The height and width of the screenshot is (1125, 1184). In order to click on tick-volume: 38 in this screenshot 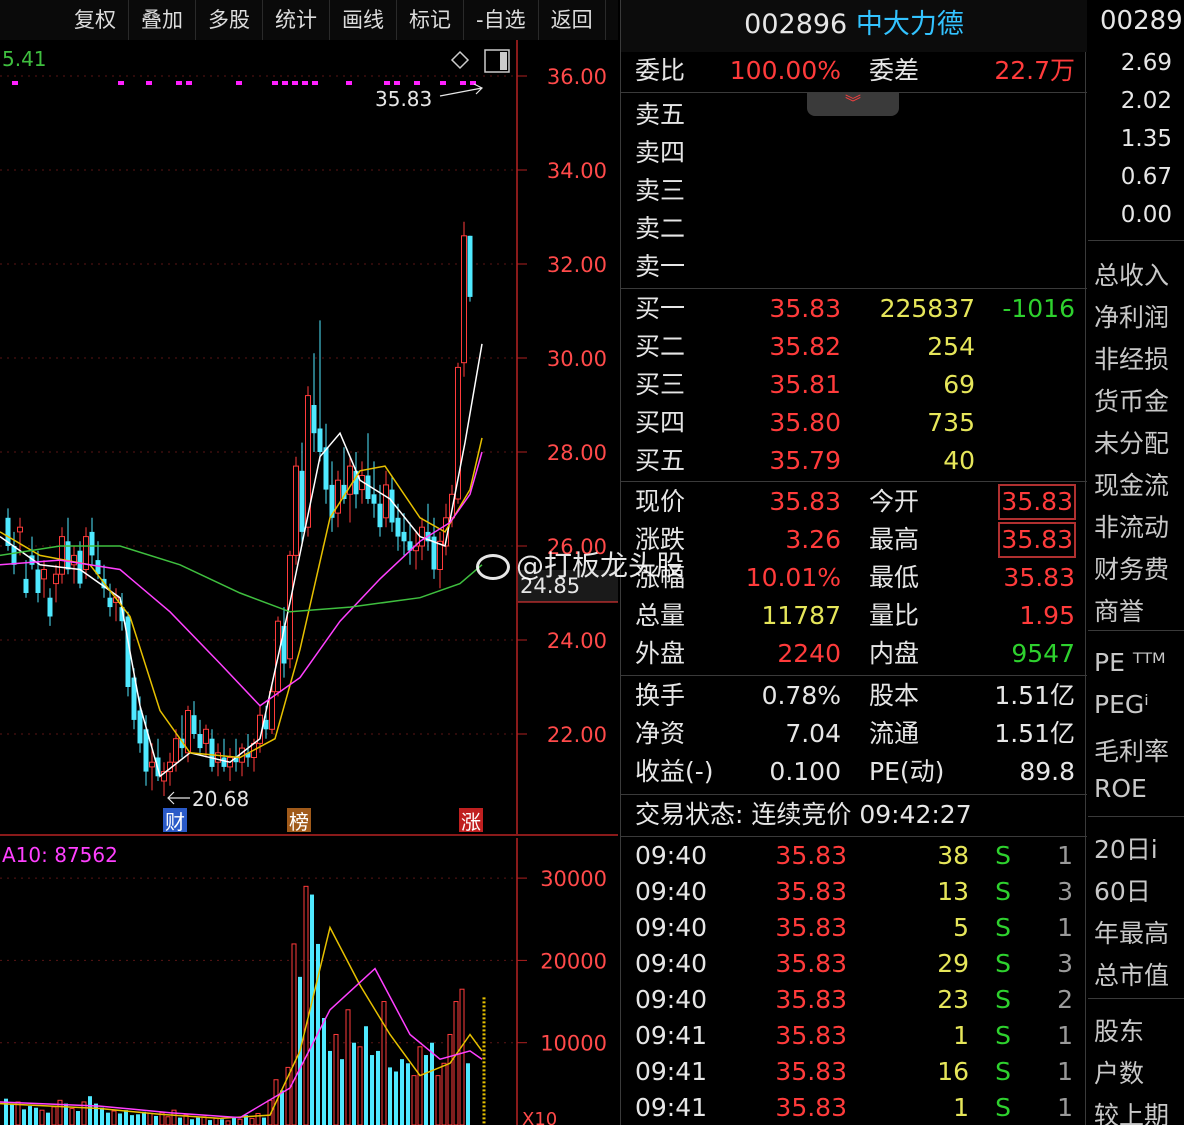, I will do `click(953, 855)`.